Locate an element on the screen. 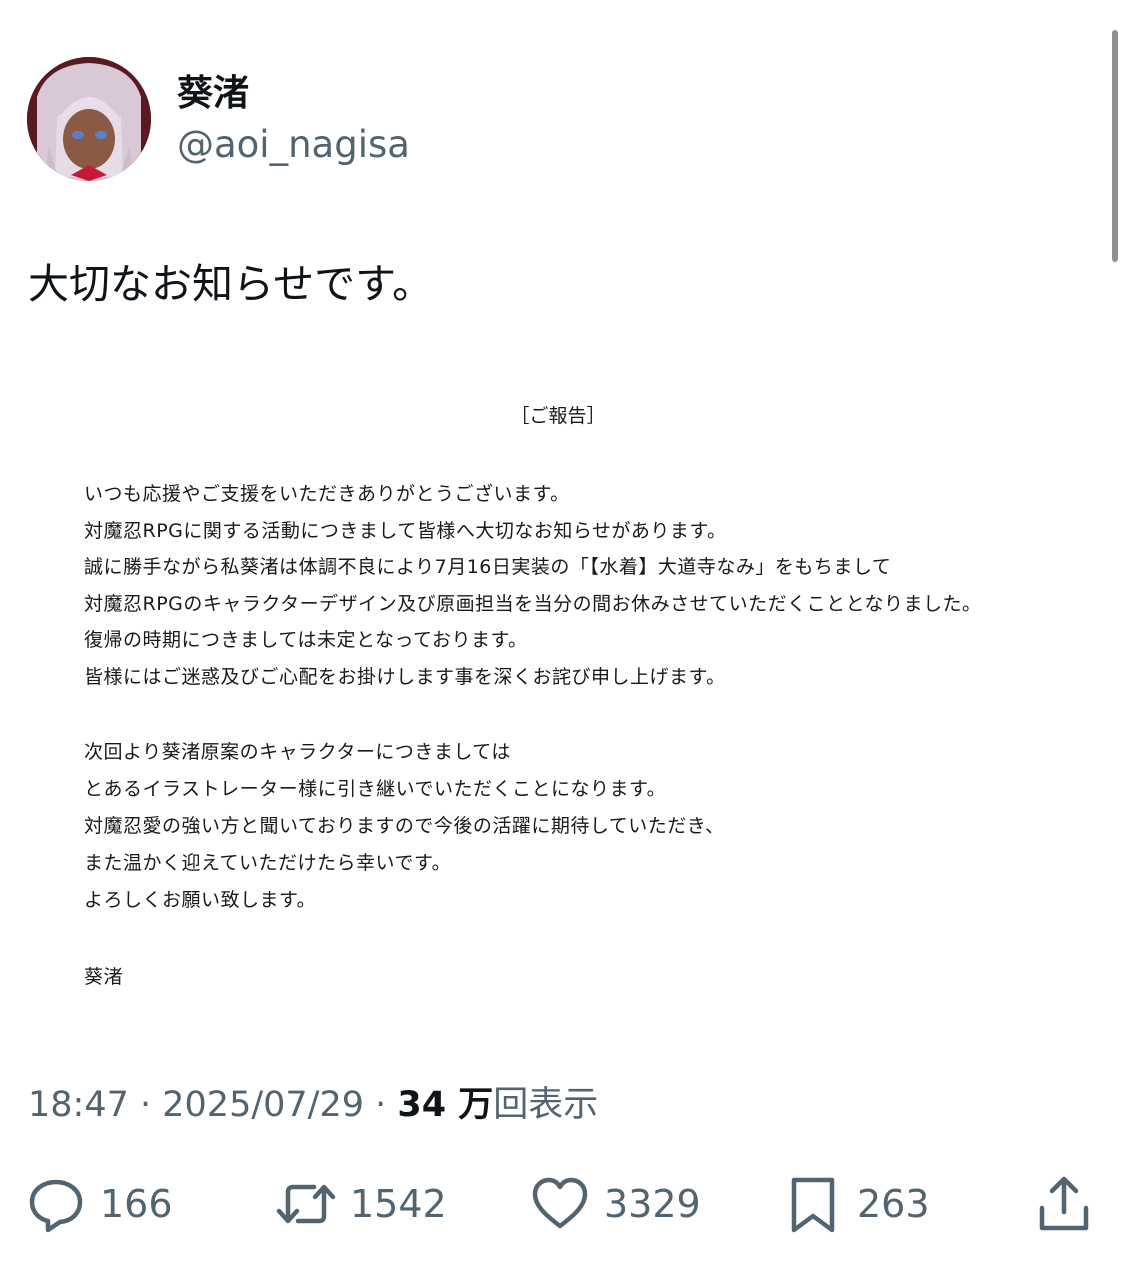 The image size is (1125, 1271). bookmark-button: 263 is located at coordinates (856, 1204).